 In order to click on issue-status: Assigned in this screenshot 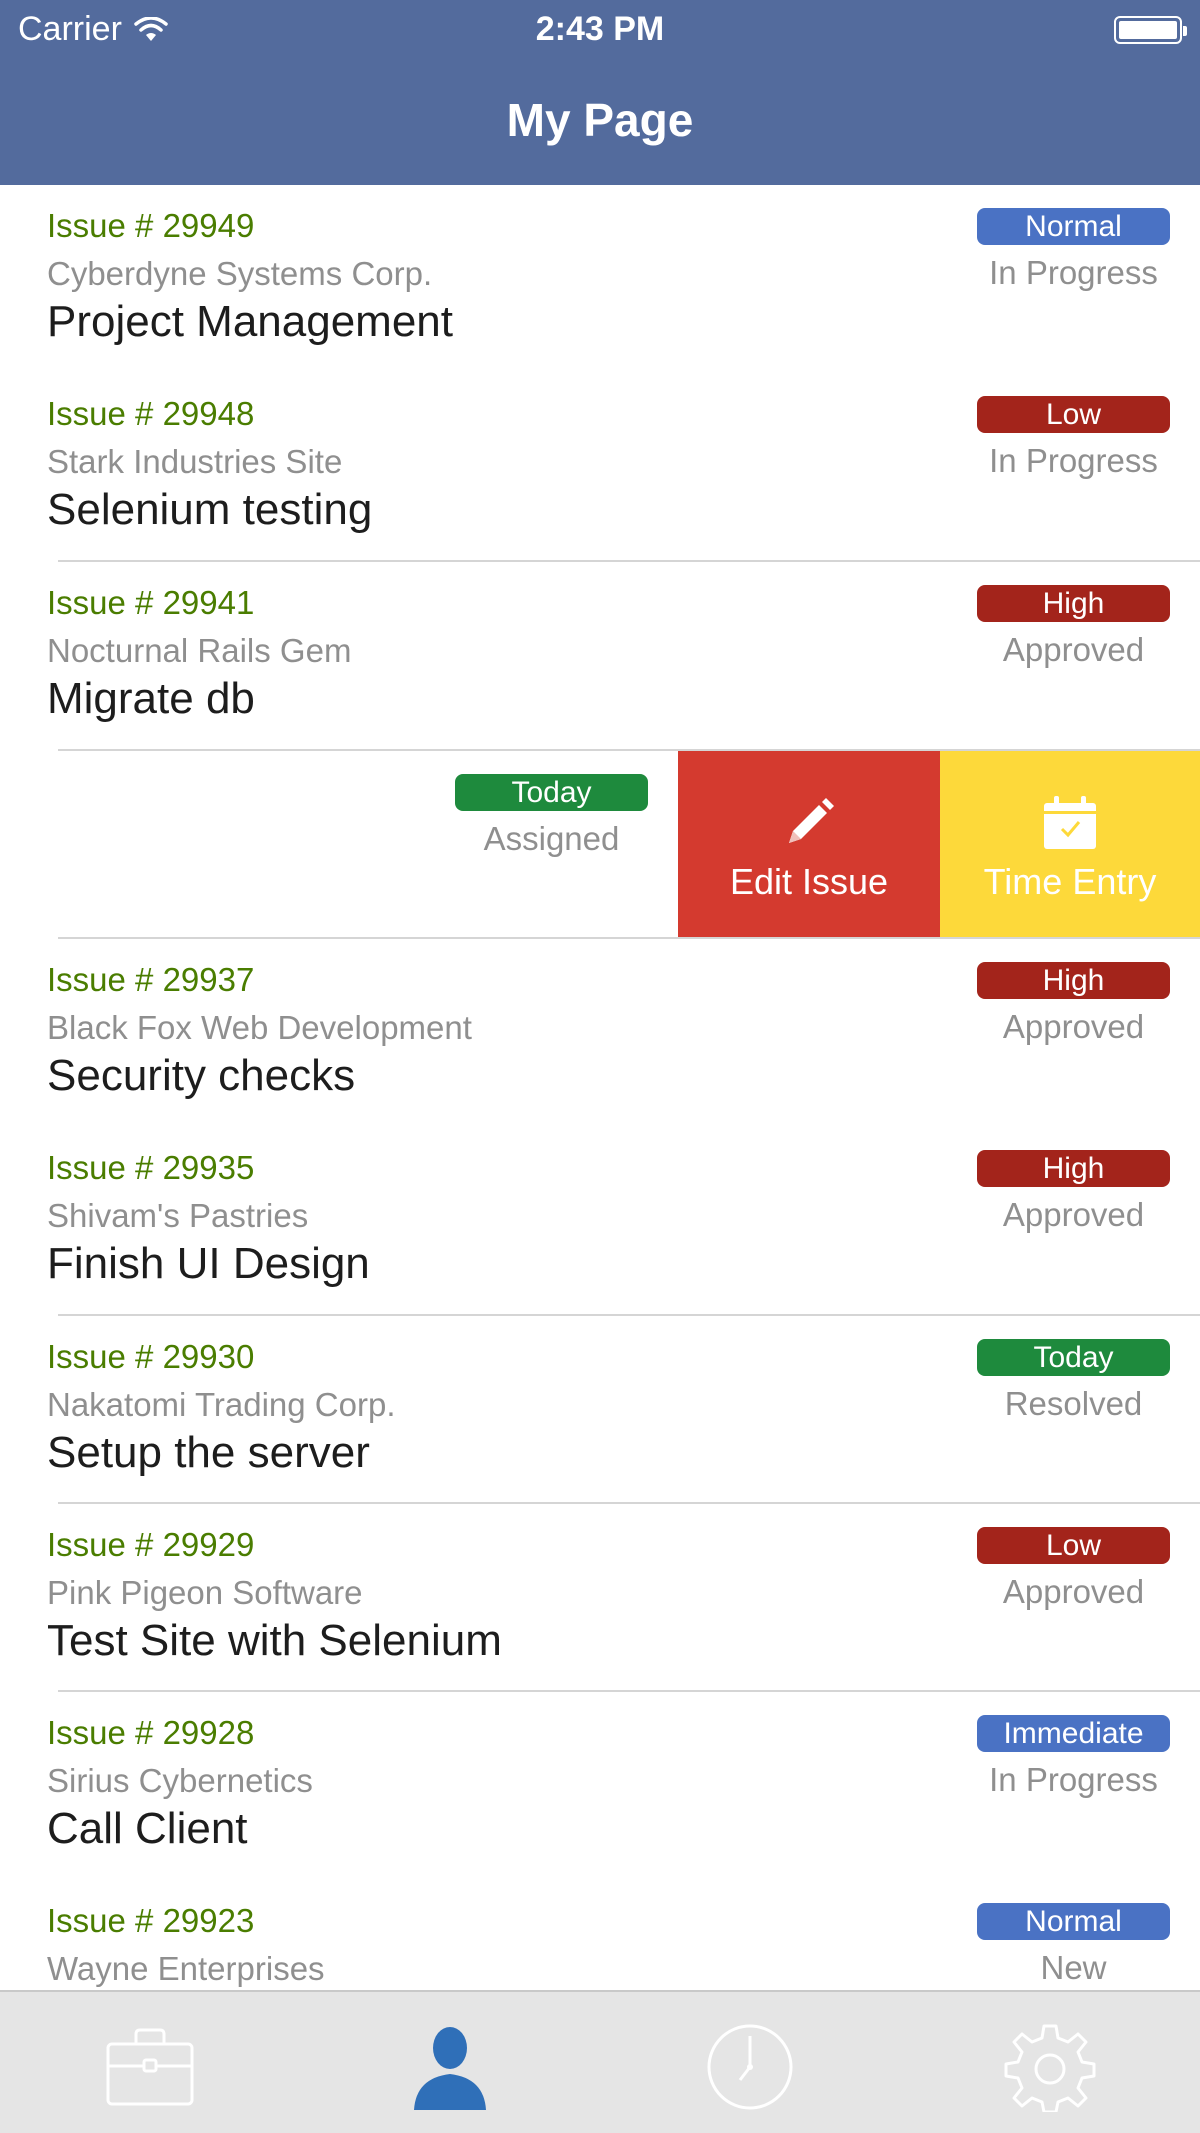, I will do `click(551, 838)`.